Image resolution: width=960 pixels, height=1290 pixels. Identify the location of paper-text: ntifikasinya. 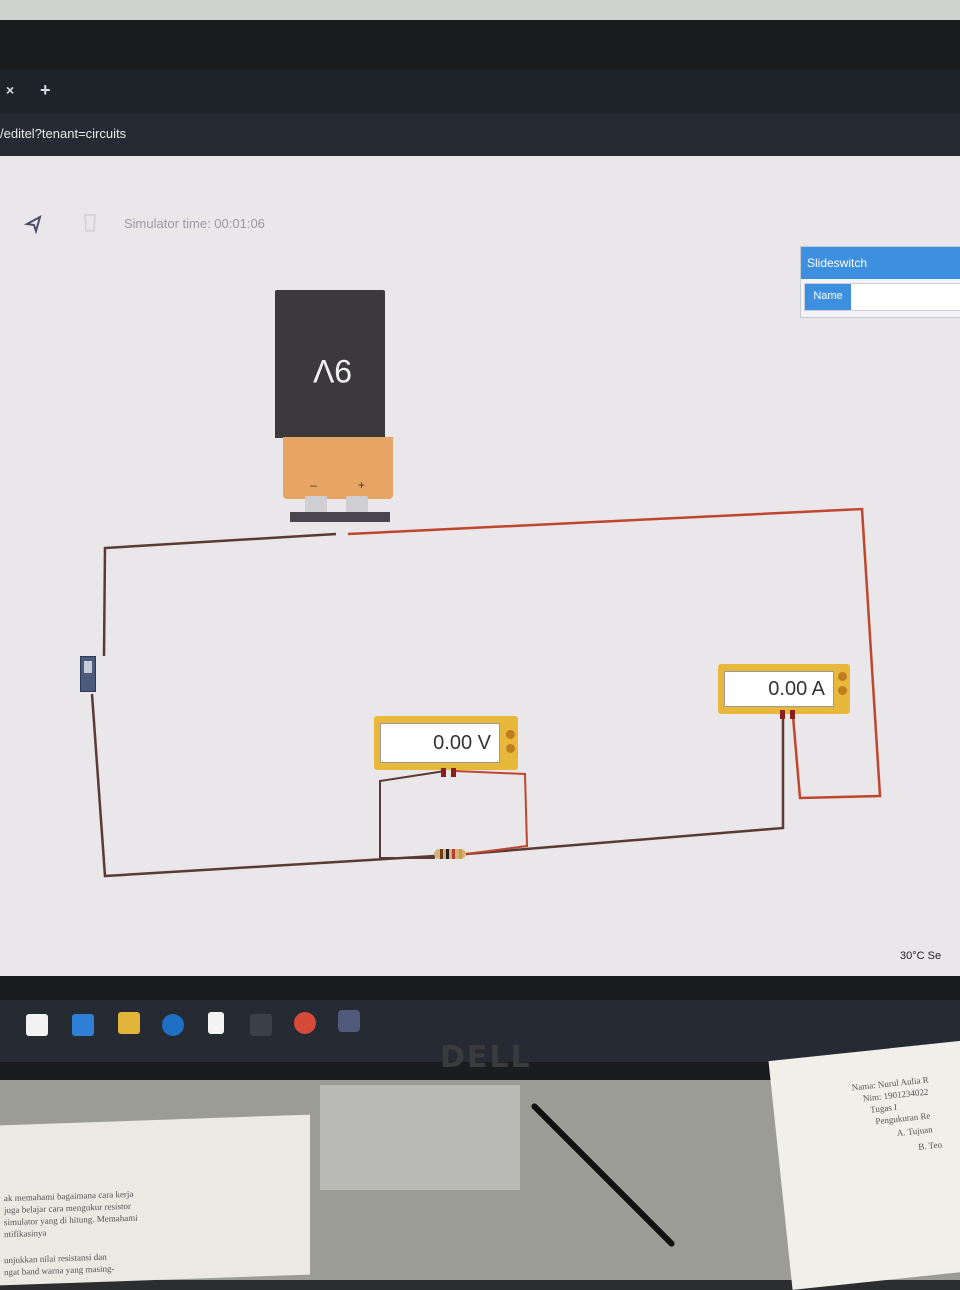
(25, 1233).